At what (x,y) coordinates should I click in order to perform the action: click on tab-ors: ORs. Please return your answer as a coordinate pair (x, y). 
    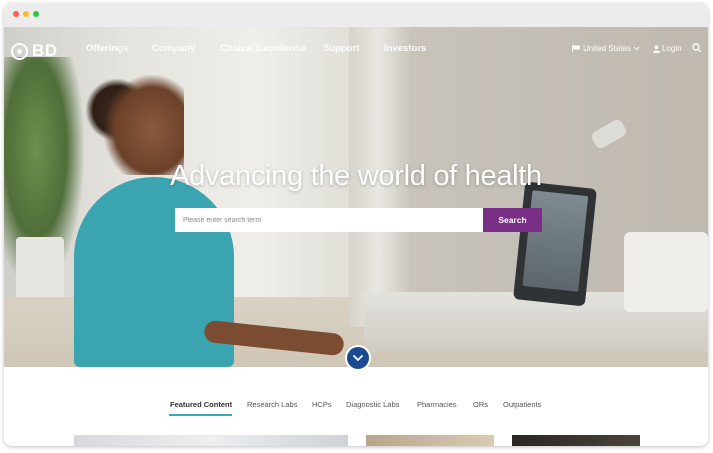
    Looking at the image, I should click on (480, 404).